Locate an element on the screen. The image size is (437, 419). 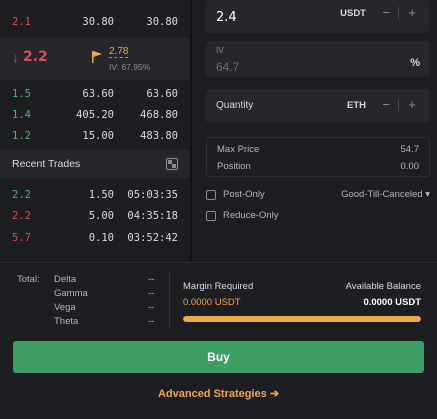
trade-row: 5.7 0.10 03:52:42 is located at coordinates (95, 238).